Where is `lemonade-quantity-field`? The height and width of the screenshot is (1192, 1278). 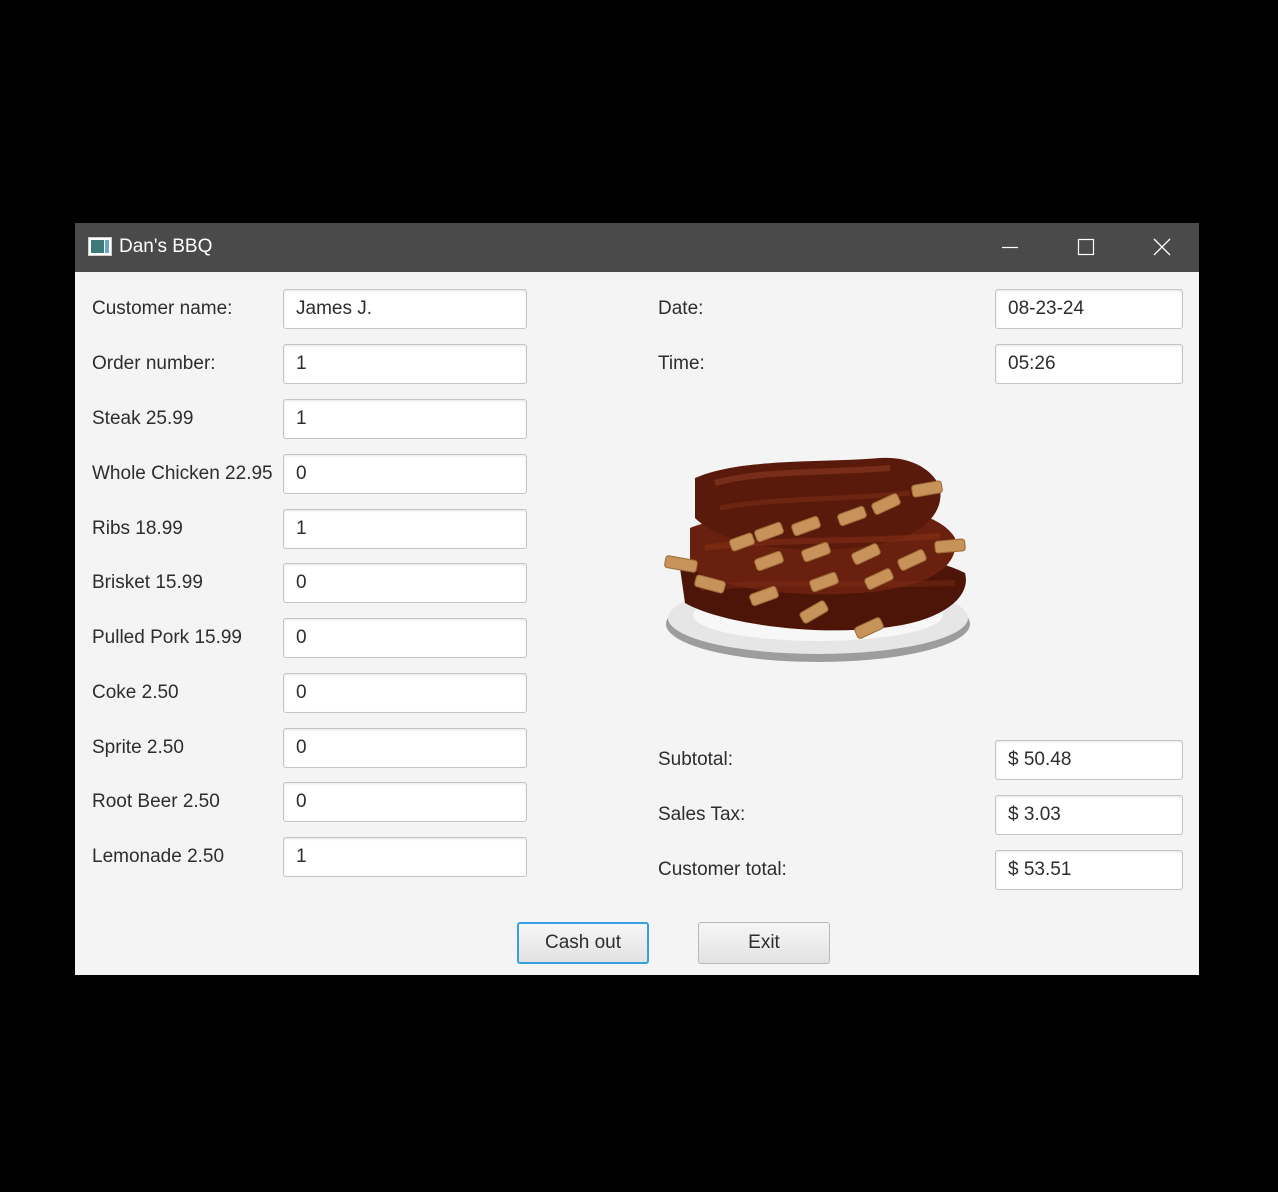 lemonade-quantity-field is located at coordinates (405, 857).